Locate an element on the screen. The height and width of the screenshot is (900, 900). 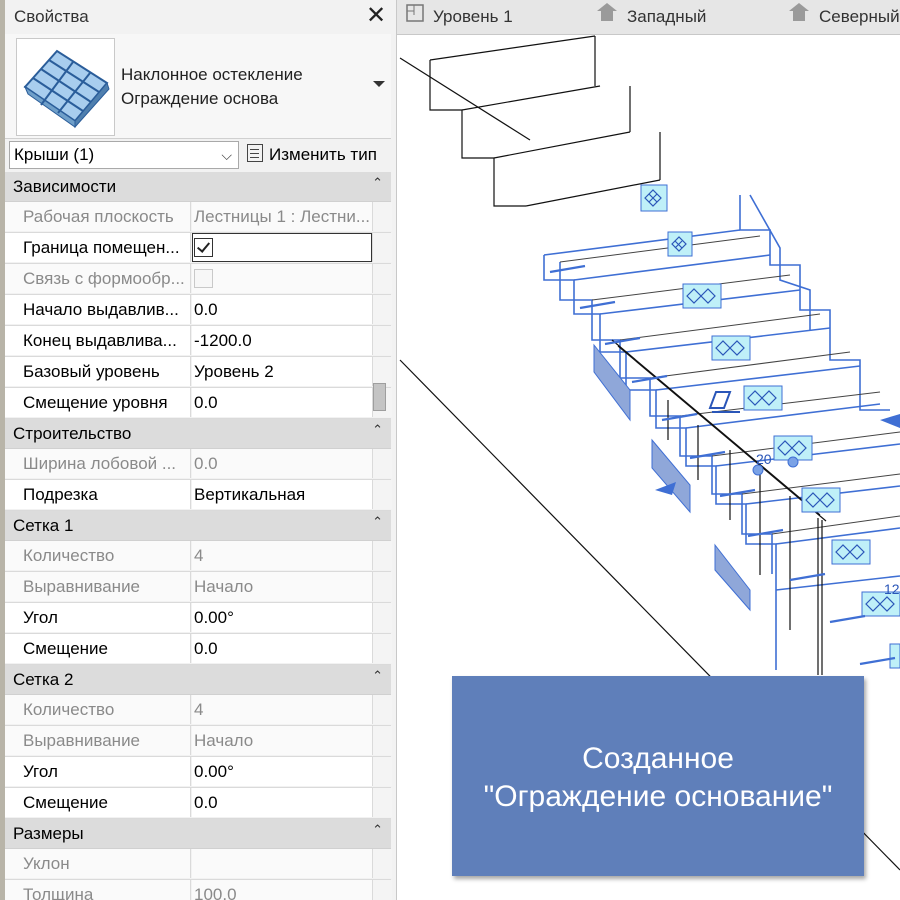
property-name: Рабочая плоскость is located at coordinates (98, 216).